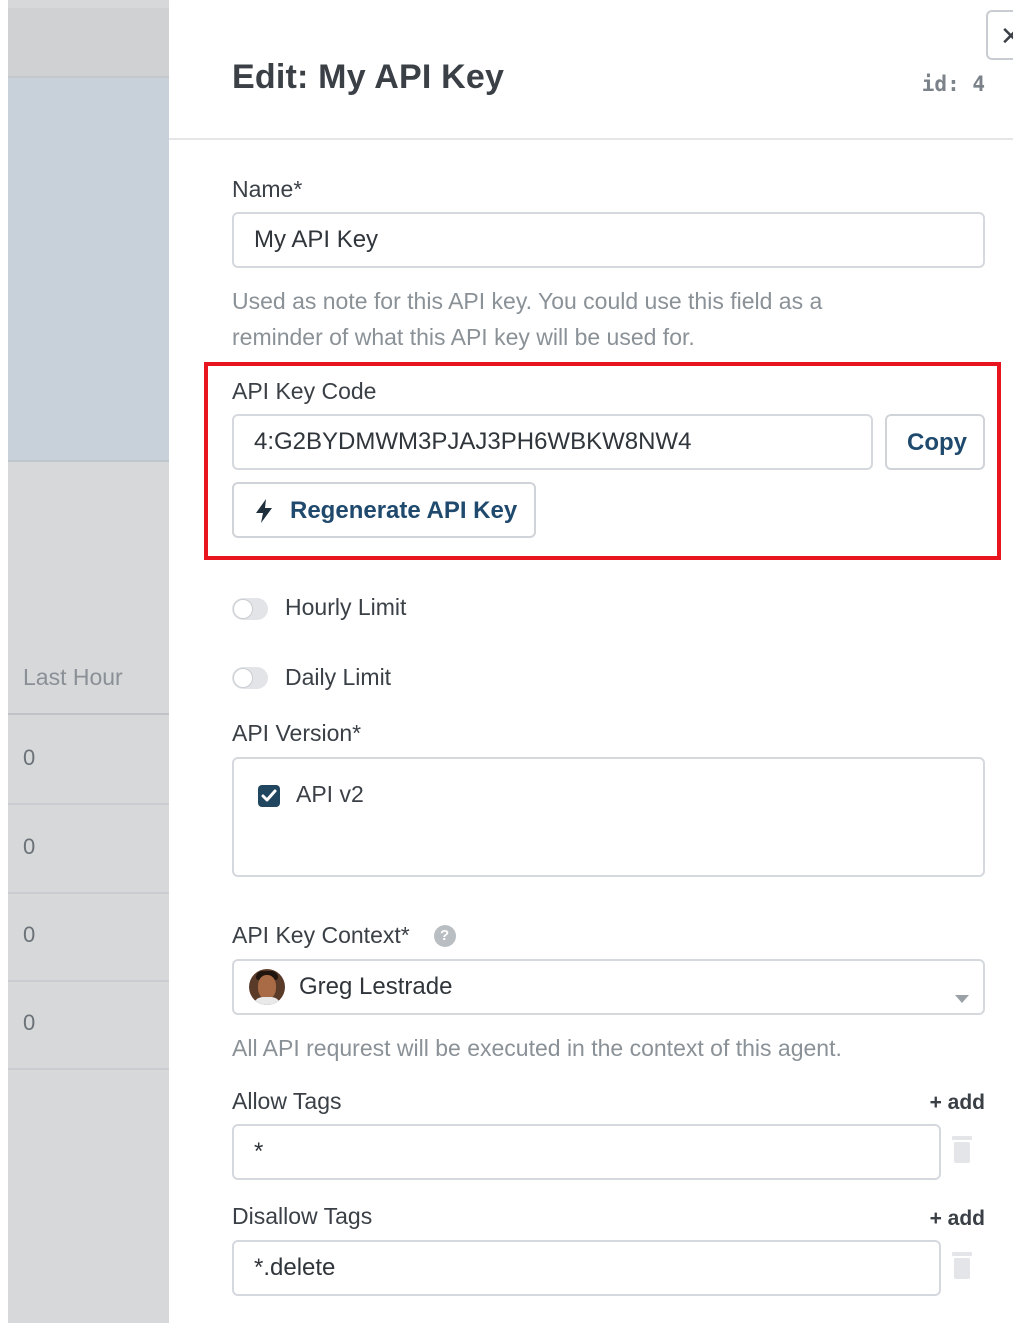  Describe the element at coordinates (264, 514) in the screenshot. I see `bolt-icon` at that location.